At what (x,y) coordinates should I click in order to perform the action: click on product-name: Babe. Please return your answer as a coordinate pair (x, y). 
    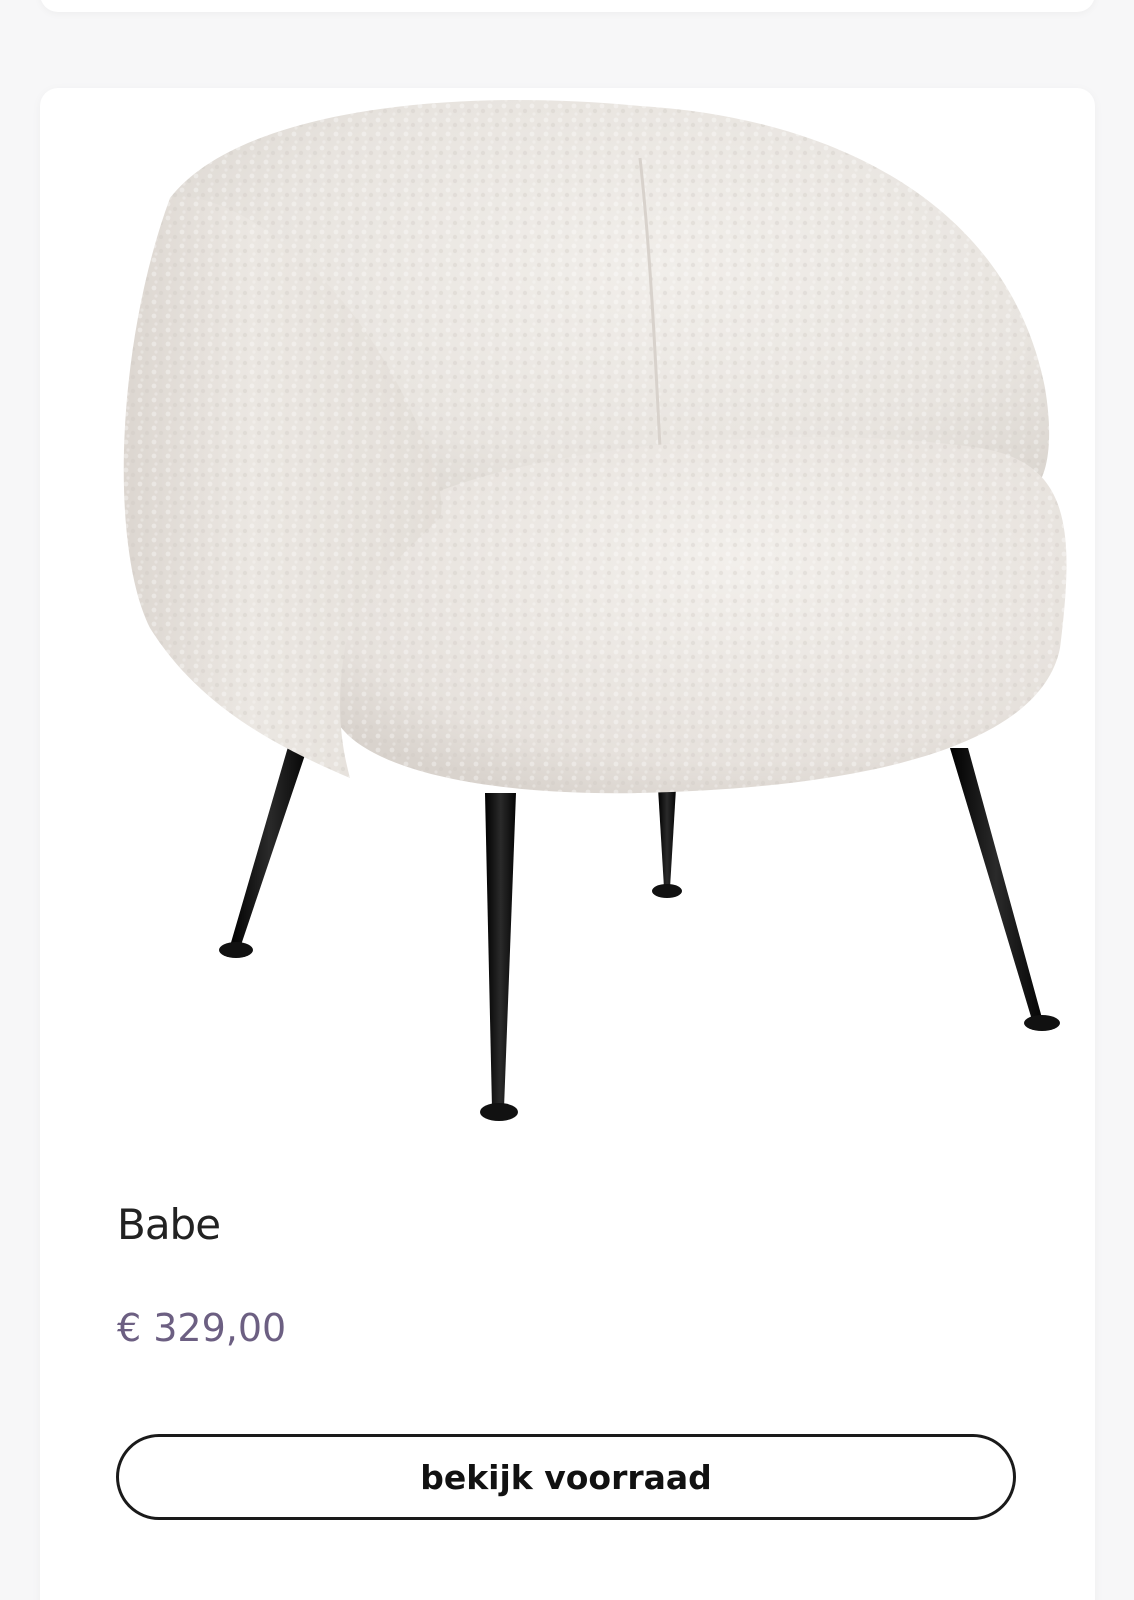
    Looking at the image, I should click on (169, 1224).